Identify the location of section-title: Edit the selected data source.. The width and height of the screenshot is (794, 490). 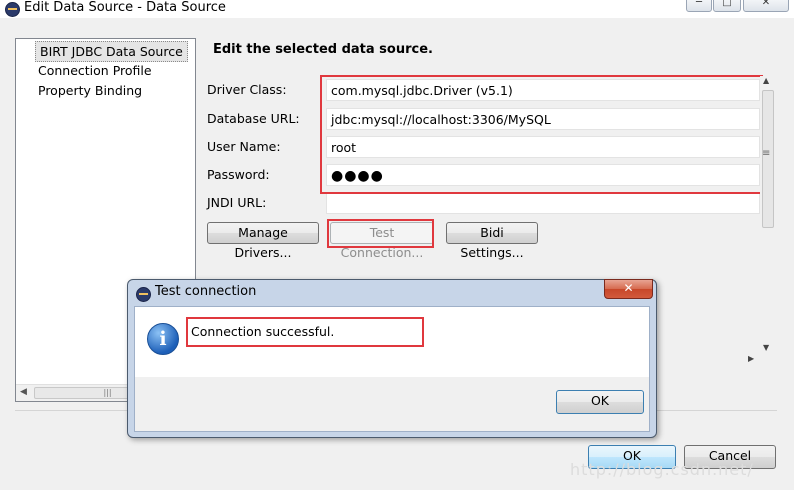
(323, 49).